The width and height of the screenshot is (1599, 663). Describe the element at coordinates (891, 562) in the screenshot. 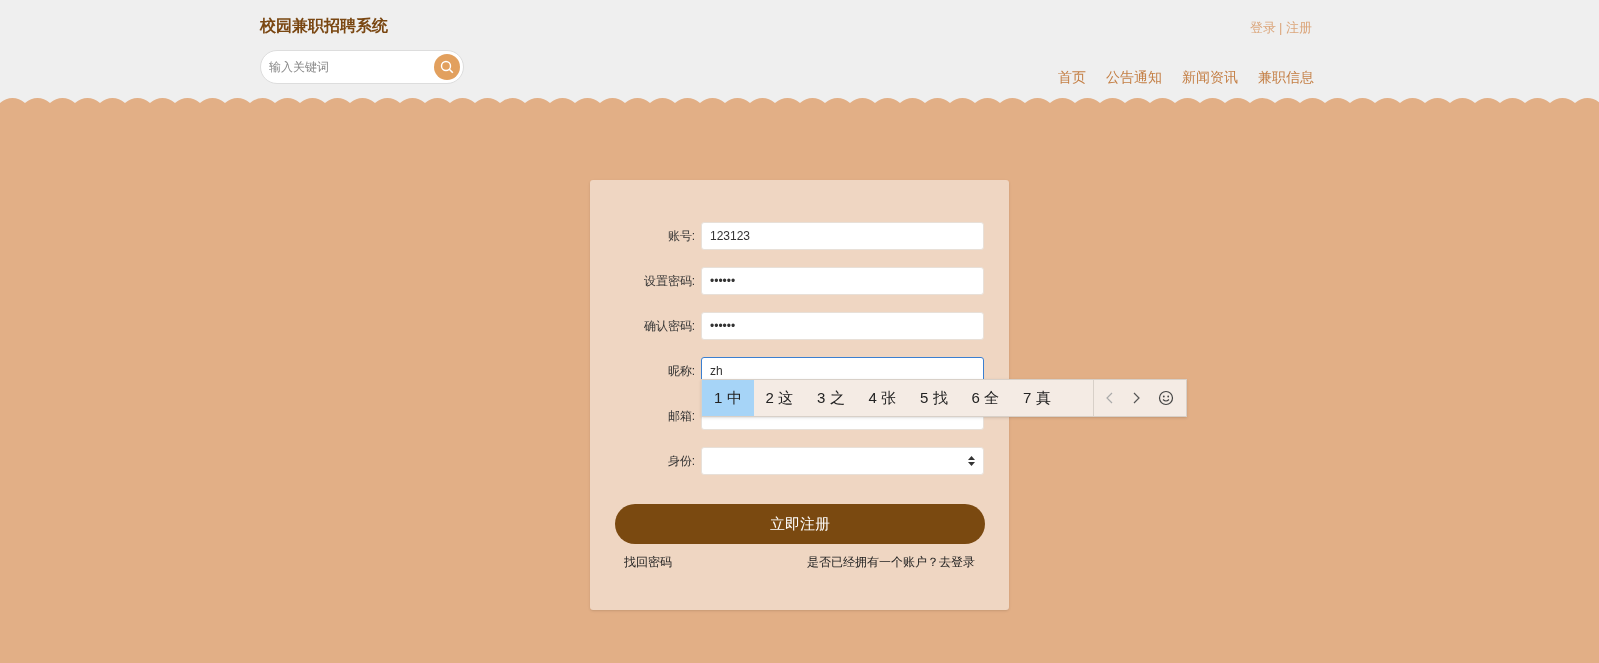

I see `login-link: 是否已经拥有一个账户？去登录` at that location.